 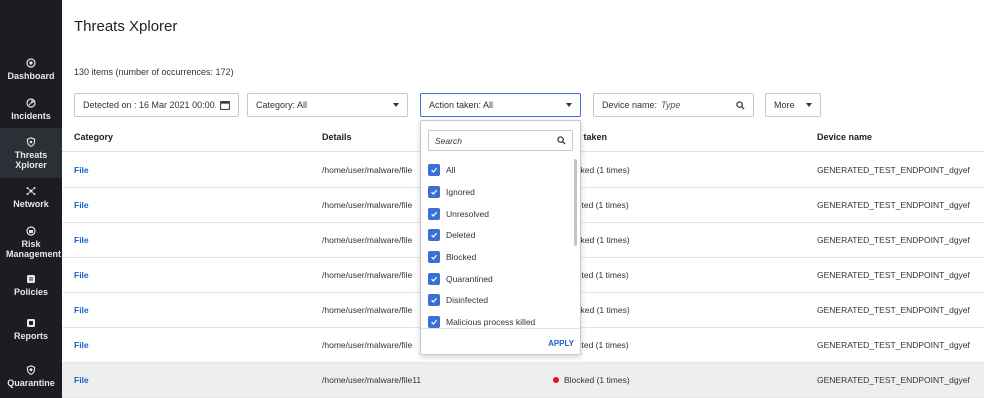 I want to click on dropdown-scrollbar, so click(x=575, y=202).